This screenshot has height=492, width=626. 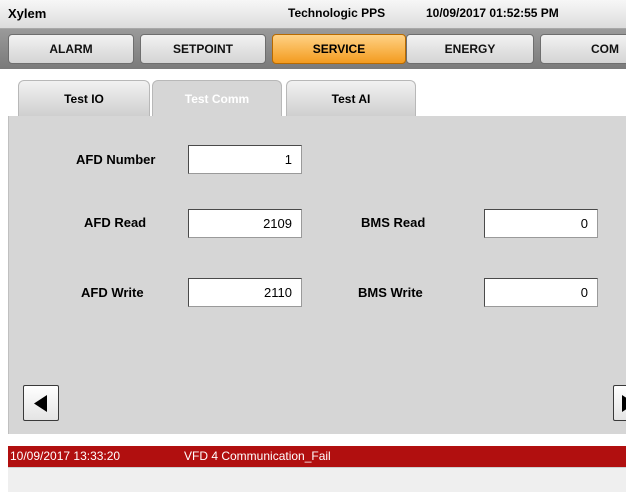 I want to click on tab-com: COM, so click(x=583, y=49).